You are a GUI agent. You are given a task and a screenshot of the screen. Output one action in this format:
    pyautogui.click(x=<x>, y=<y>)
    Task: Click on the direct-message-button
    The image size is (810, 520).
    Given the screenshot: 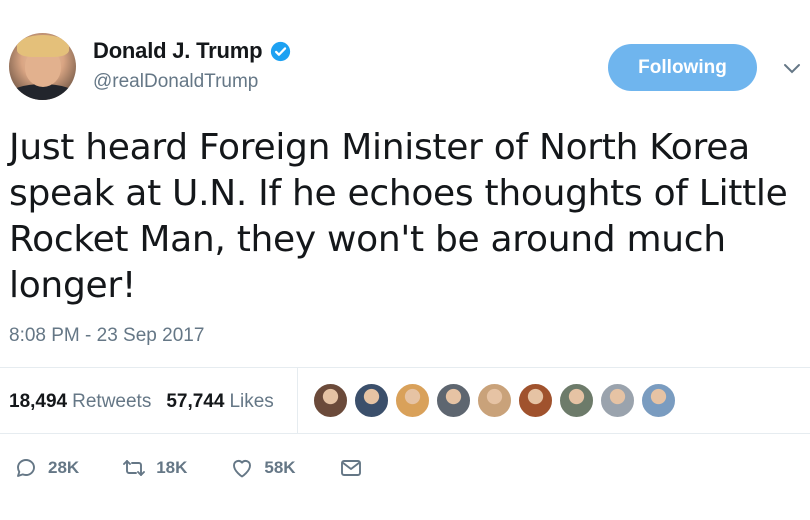 What is the action you would take?
    pyautogui.click(x=351, y=468)
    